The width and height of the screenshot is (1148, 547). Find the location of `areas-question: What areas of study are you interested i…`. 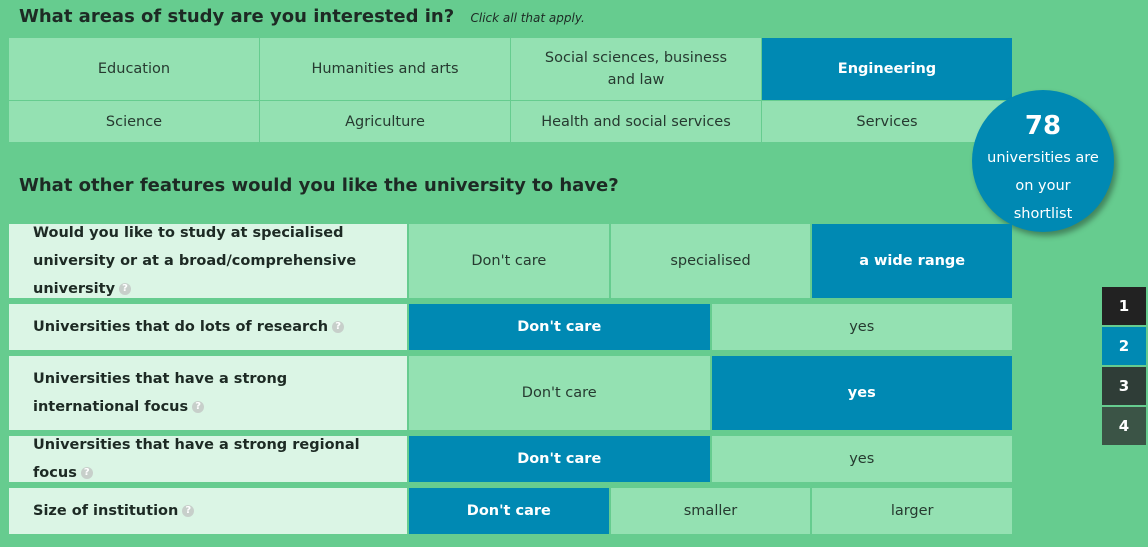

areas-question: What areas of study are you interested i… is located at coordinates (302, 18).